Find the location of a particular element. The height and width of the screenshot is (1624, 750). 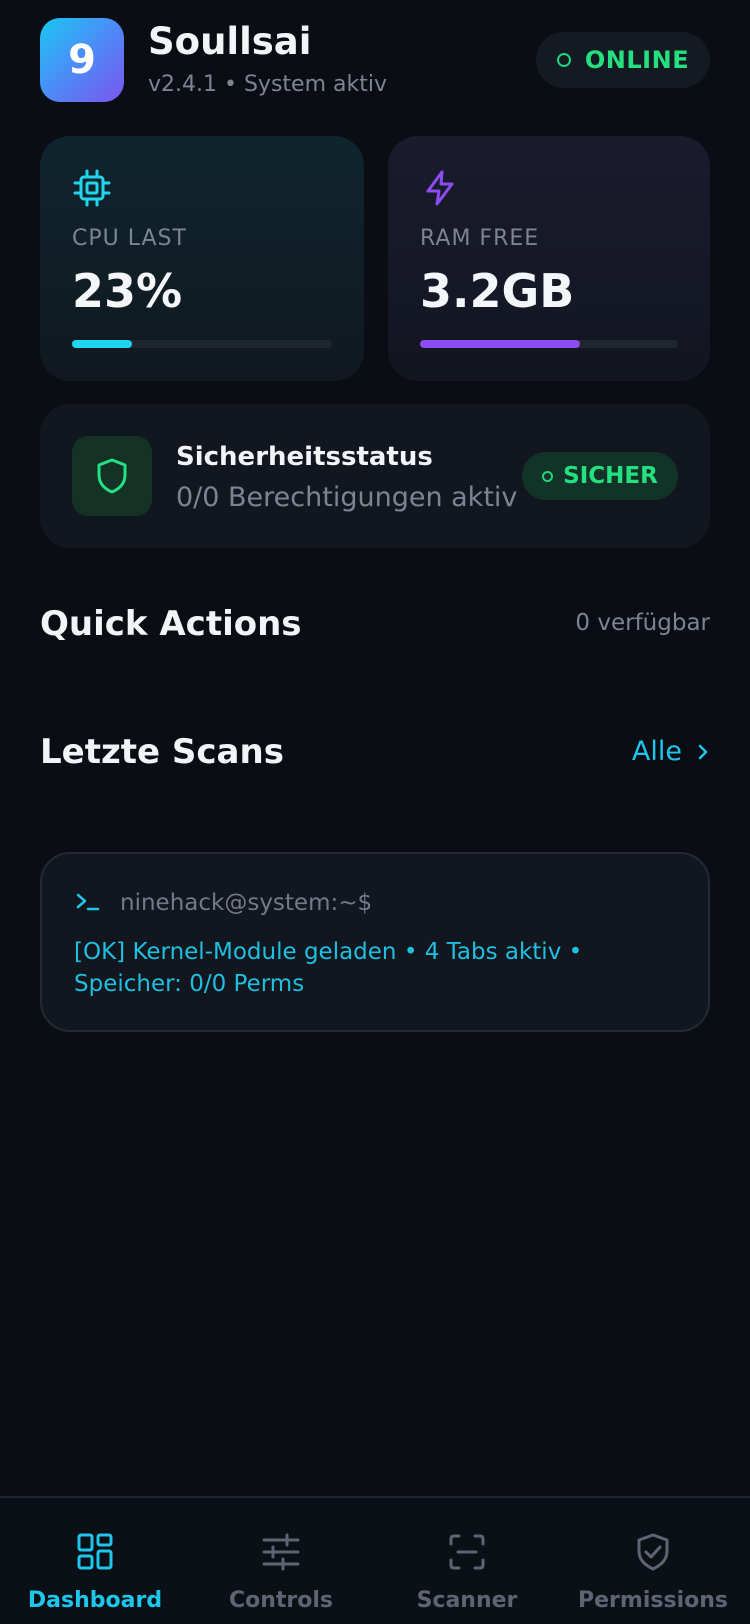

ram-stat-card: RAM FREE 3.2GB is located at coordinates (549, 258).